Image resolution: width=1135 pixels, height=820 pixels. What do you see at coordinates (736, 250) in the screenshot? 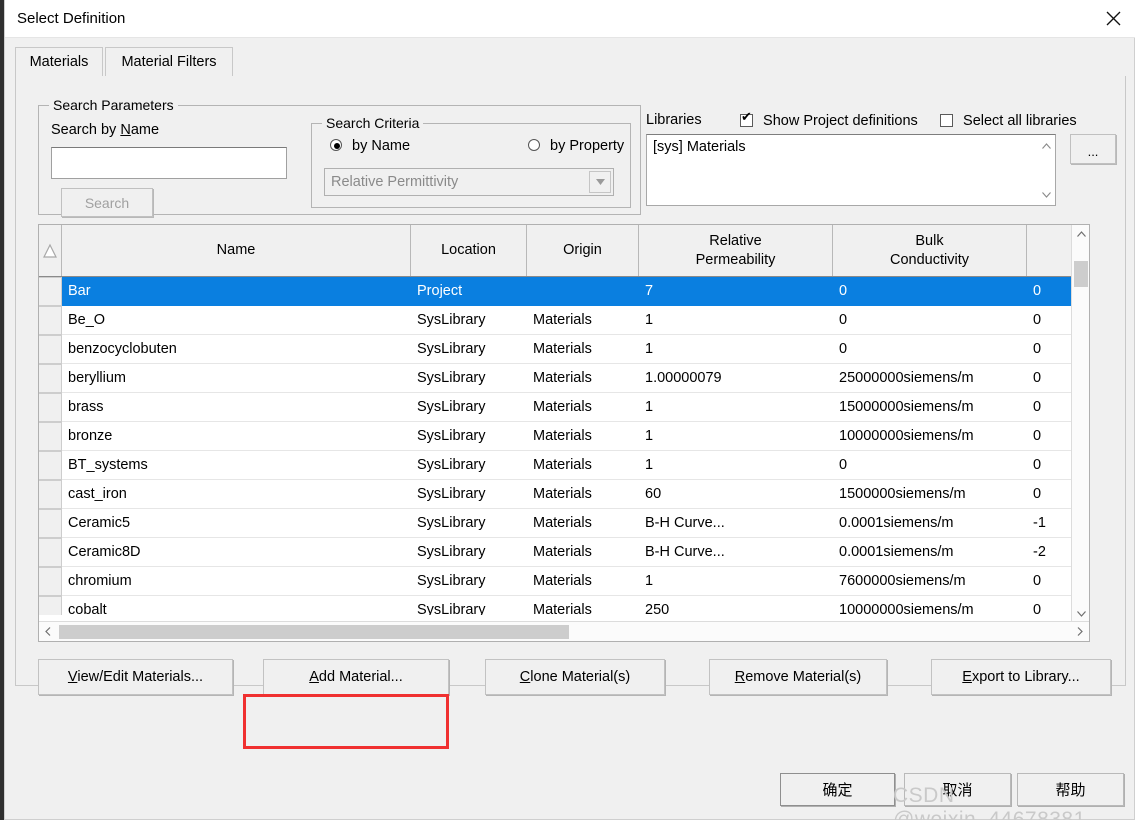
I see `table-header-relative-permeability: Relative Permeability` at bounding box center [736, 250].